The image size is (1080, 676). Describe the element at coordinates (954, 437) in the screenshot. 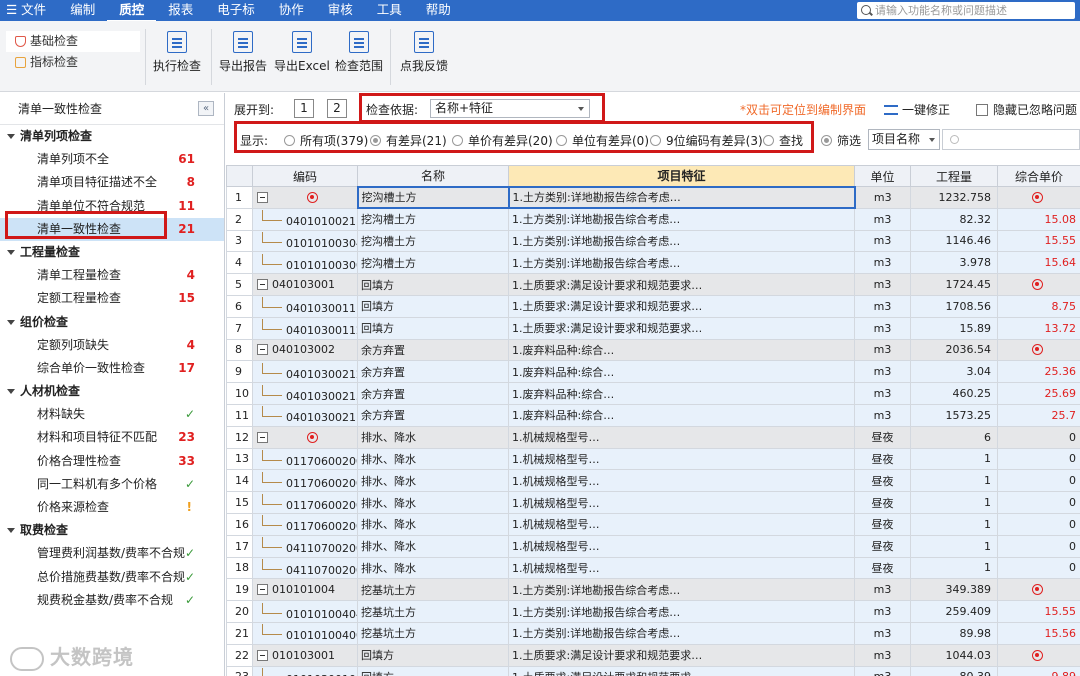

I see `quantity-cell: 6` at that location.